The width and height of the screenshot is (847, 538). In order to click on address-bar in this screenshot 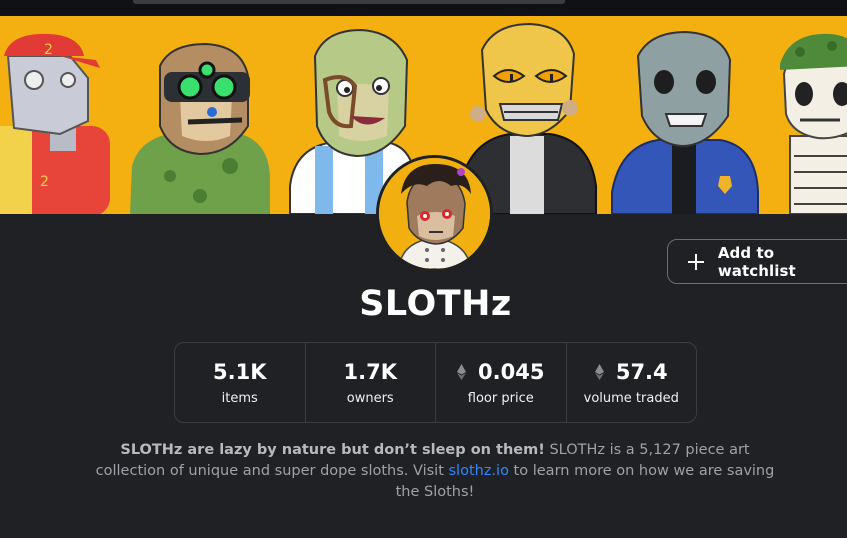, I will do `click(349, 2)`.